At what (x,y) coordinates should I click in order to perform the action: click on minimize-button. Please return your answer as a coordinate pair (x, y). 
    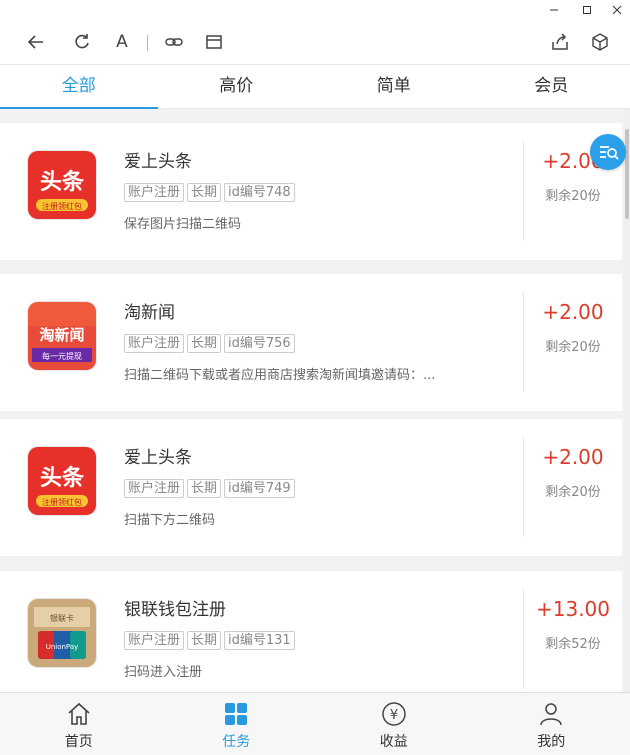
    Looking at the image, I should click on (554, 10).